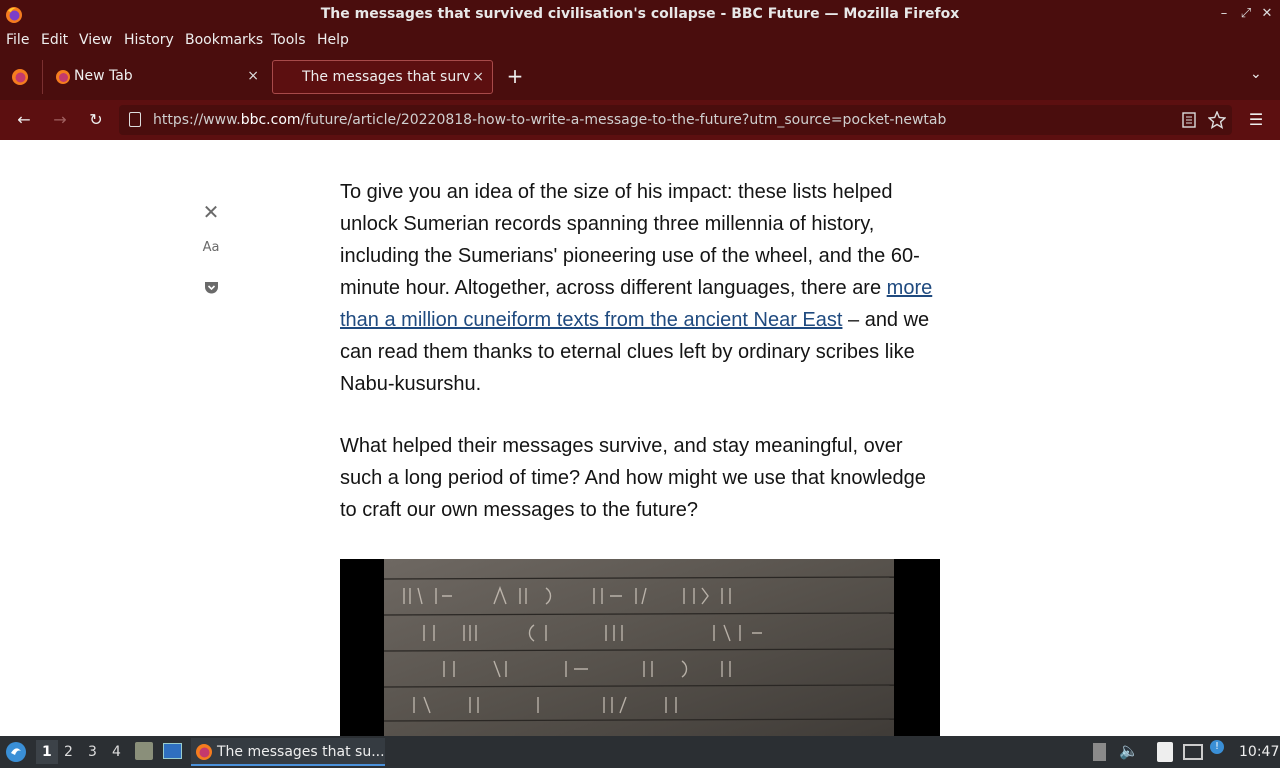  I want to click on tab-new-tab: New Tab ×, so click(156, 77).